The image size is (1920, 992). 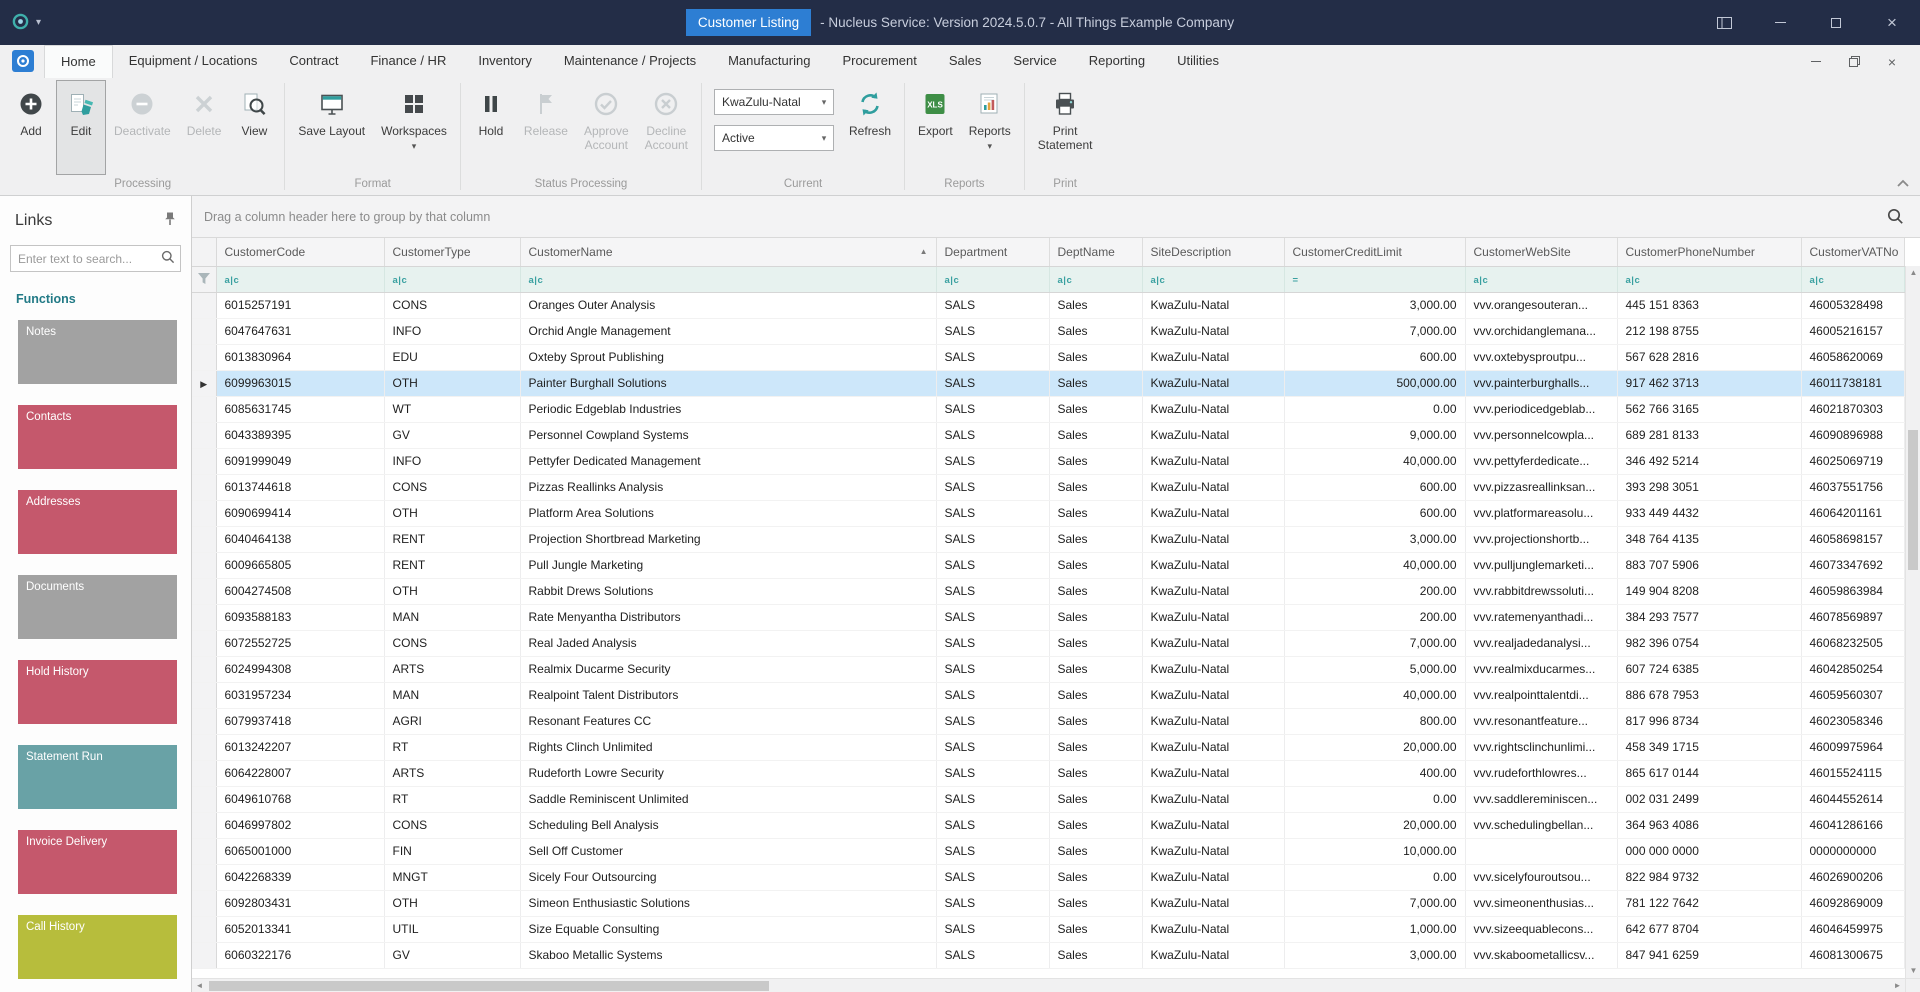 What do you see at coordinates (1375, 539) in the screenshot?
I see `cell-customercreditlimit: 3,000.00` at bounding box center [1375, 539].